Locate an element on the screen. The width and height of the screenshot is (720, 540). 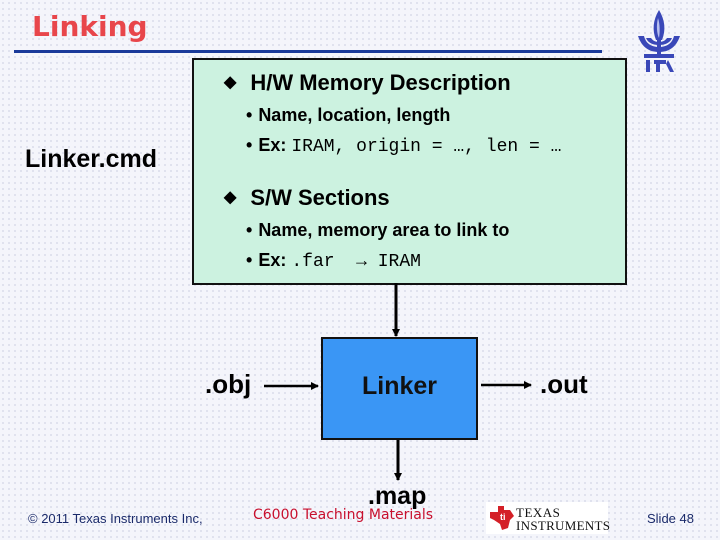
linker-box: Linker is located at coordinates (399, 388).